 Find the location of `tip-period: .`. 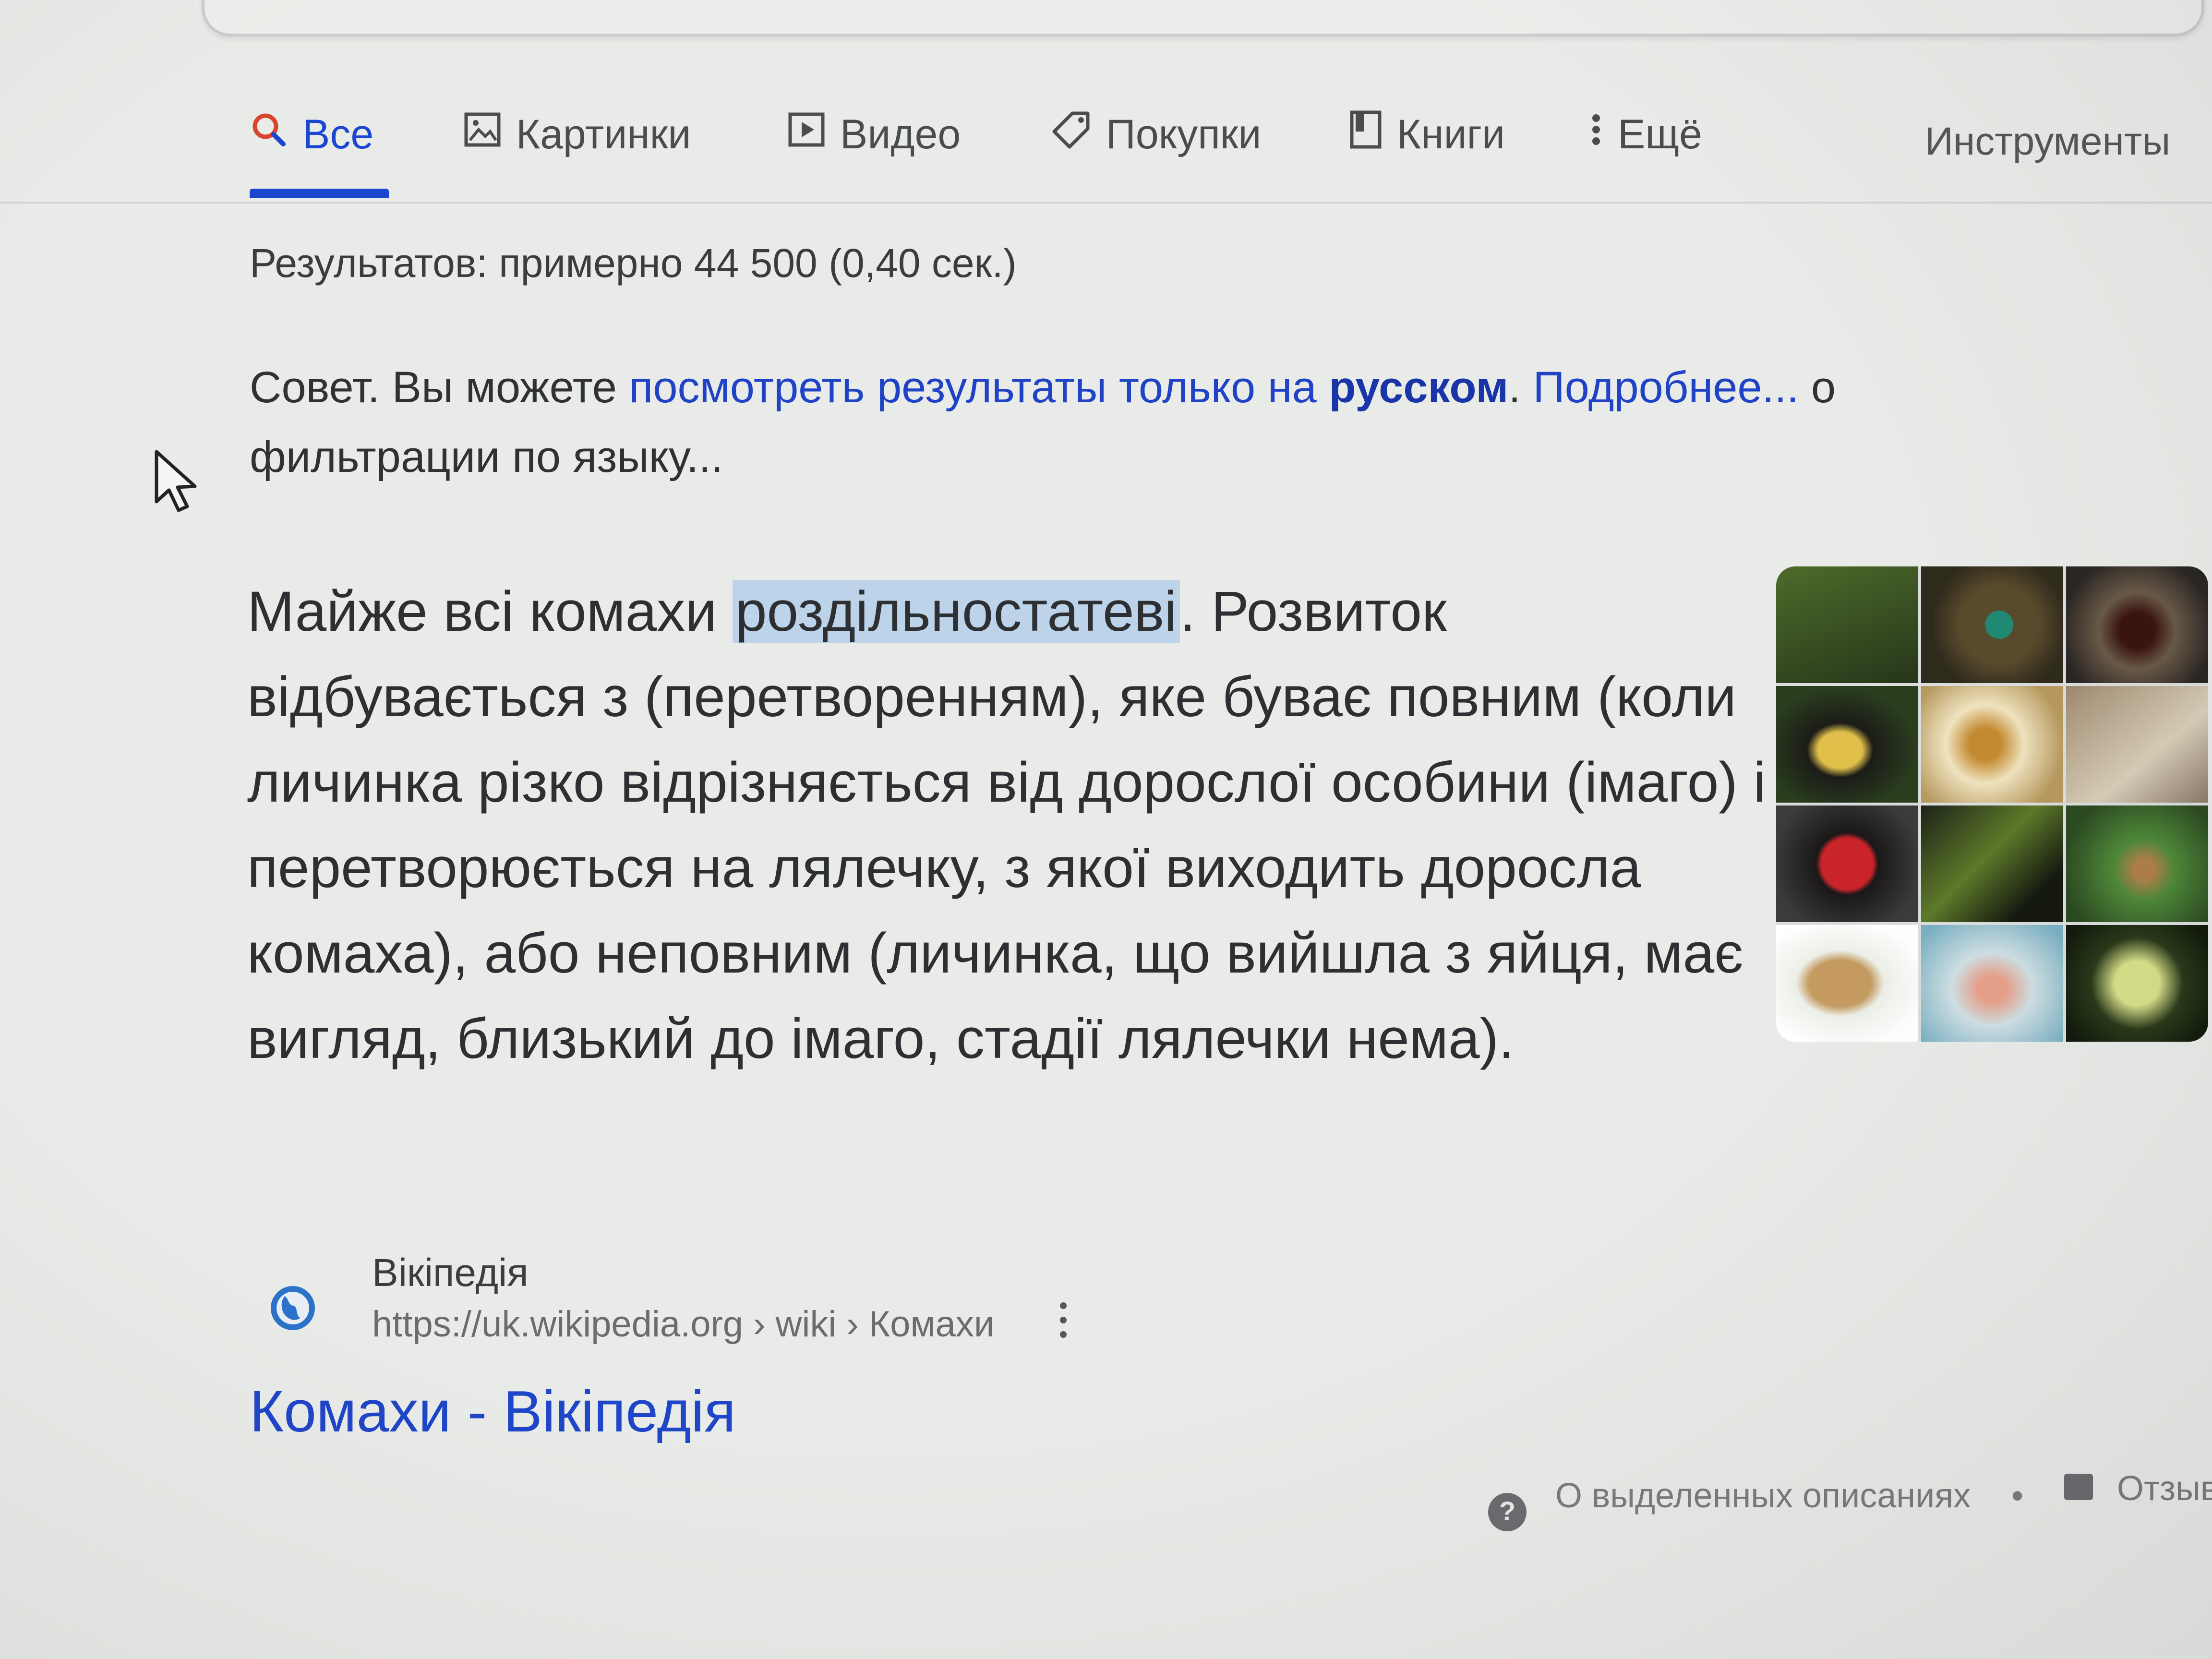

tip-period: . is located at coordinates (1520, 387).